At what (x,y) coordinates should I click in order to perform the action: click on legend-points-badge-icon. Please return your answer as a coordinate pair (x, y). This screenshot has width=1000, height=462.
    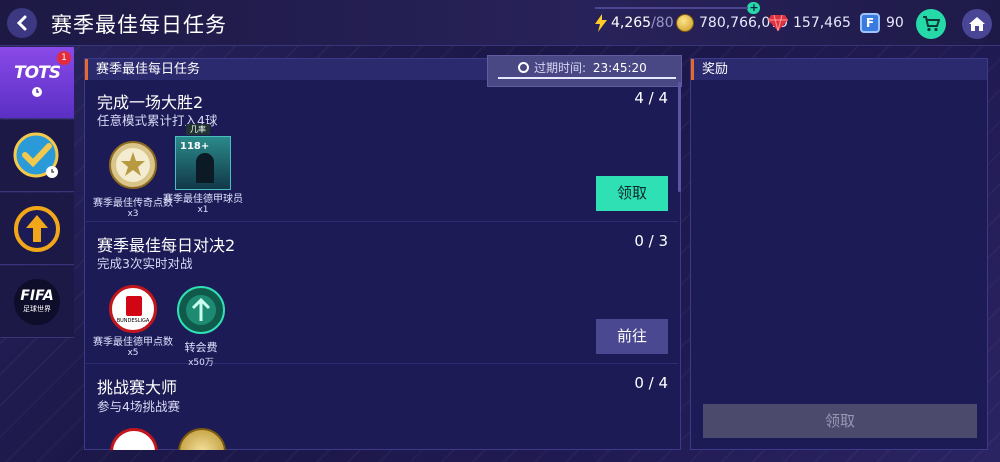
    Looking at the image, I should click on (133, 165).